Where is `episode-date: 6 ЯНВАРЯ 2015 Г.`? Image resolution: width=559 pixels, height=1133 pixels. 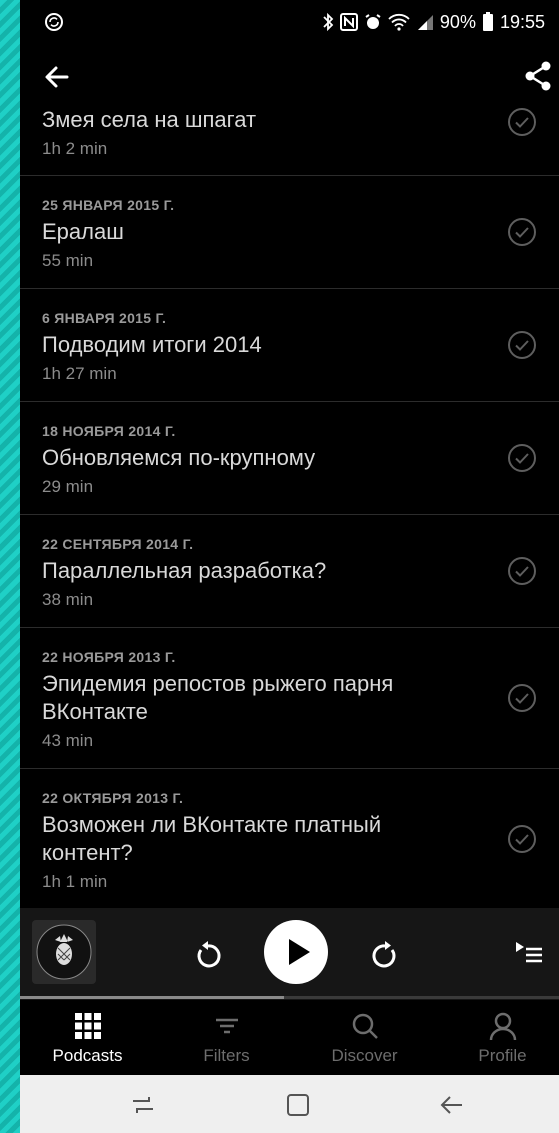 episode-date: 6 ЯНВАРЯ 2015 Г. is located at coordinates (104, 318).